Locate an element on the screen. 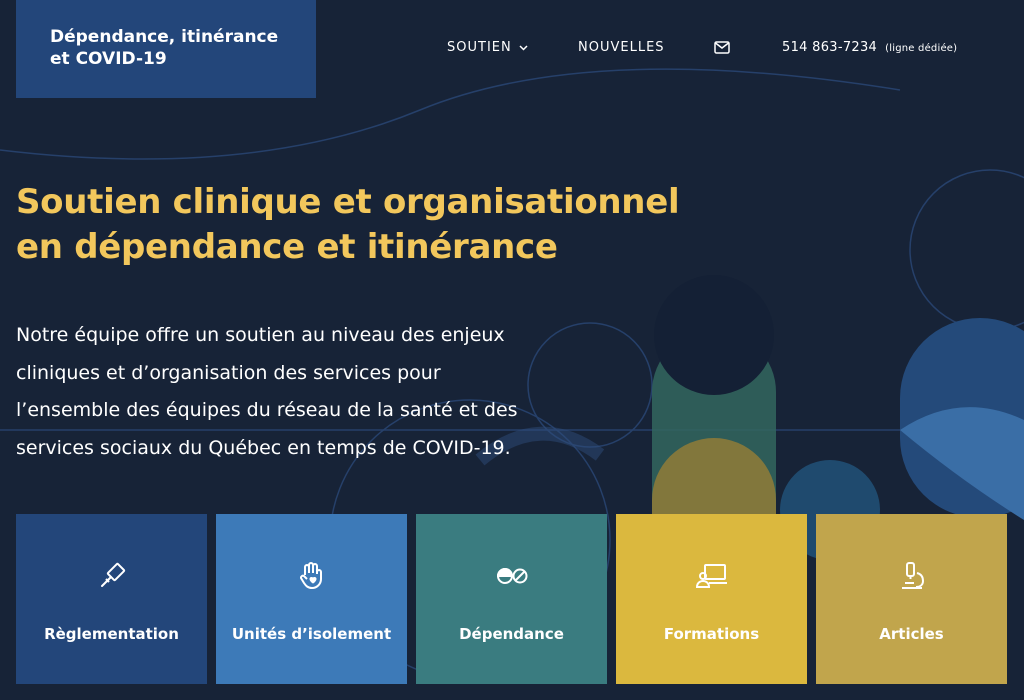  pills-icon is located at coordinates (512, 576).